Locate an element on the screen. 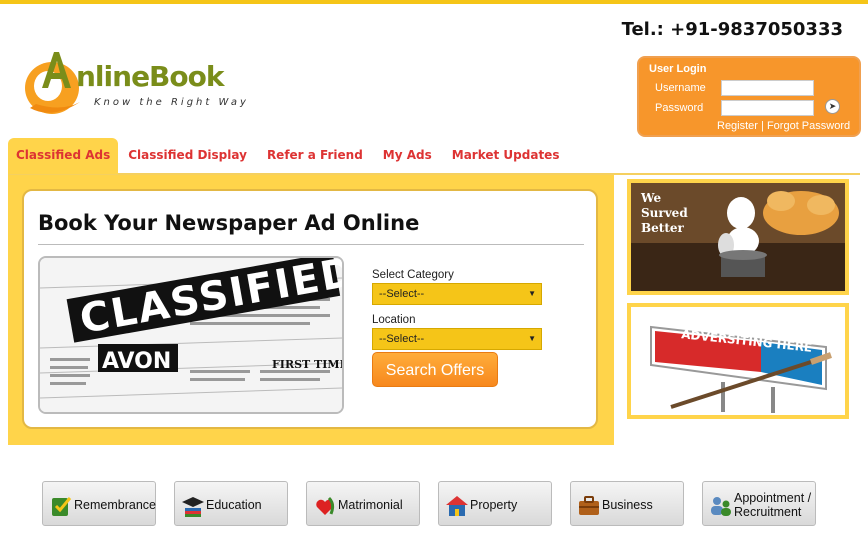 The width and height of the screenshot is (868, 543). login-links: Register | Forgot Password is located at coordinates (783, 126).